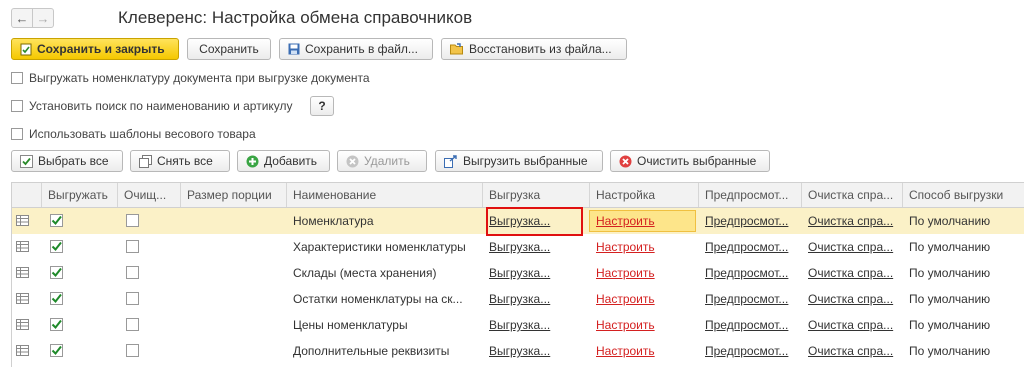 Image resolution: width=1024 pixels, height=367 pixels. What do you see at coordinates (690, 161) in the screenshot?
I see `clear-selected-button: Очистить выбранные` at bounding box center [690, 161].